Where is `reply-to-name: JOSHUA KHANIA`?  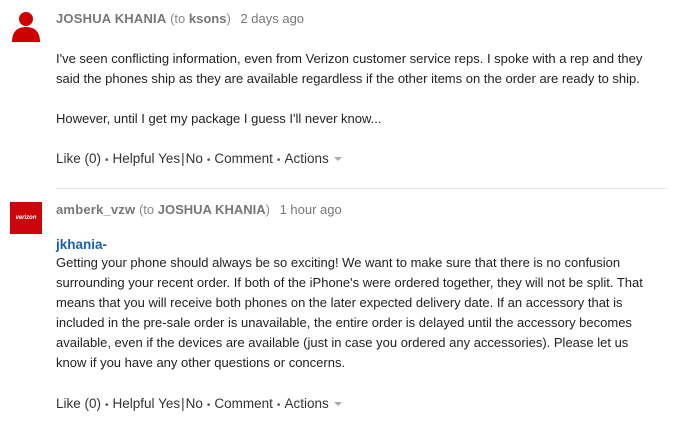
reply-to-name: JOSHUA KHANIA is located at coordinates (212, 209).